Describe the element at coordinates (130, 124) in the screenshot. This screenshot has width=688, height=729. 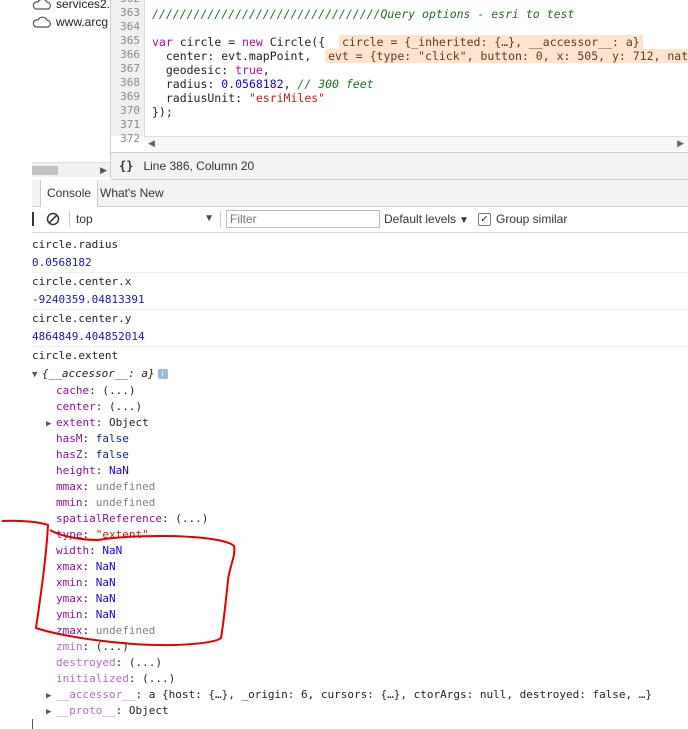
I see `line-number: 371` at that location.